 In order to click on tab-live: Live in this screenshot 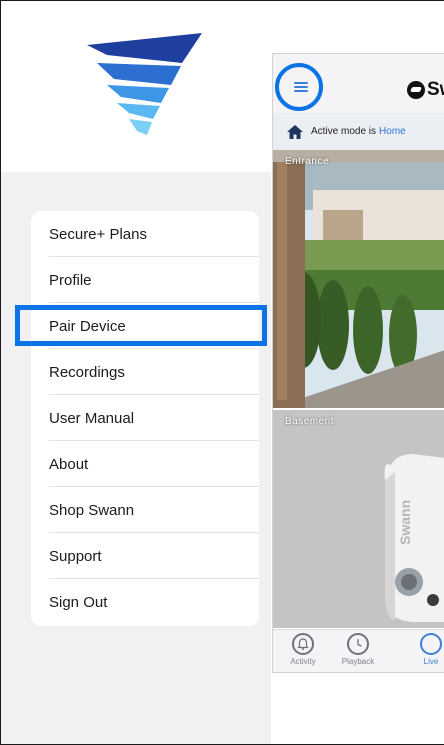, I will do `click(422, 649)`.